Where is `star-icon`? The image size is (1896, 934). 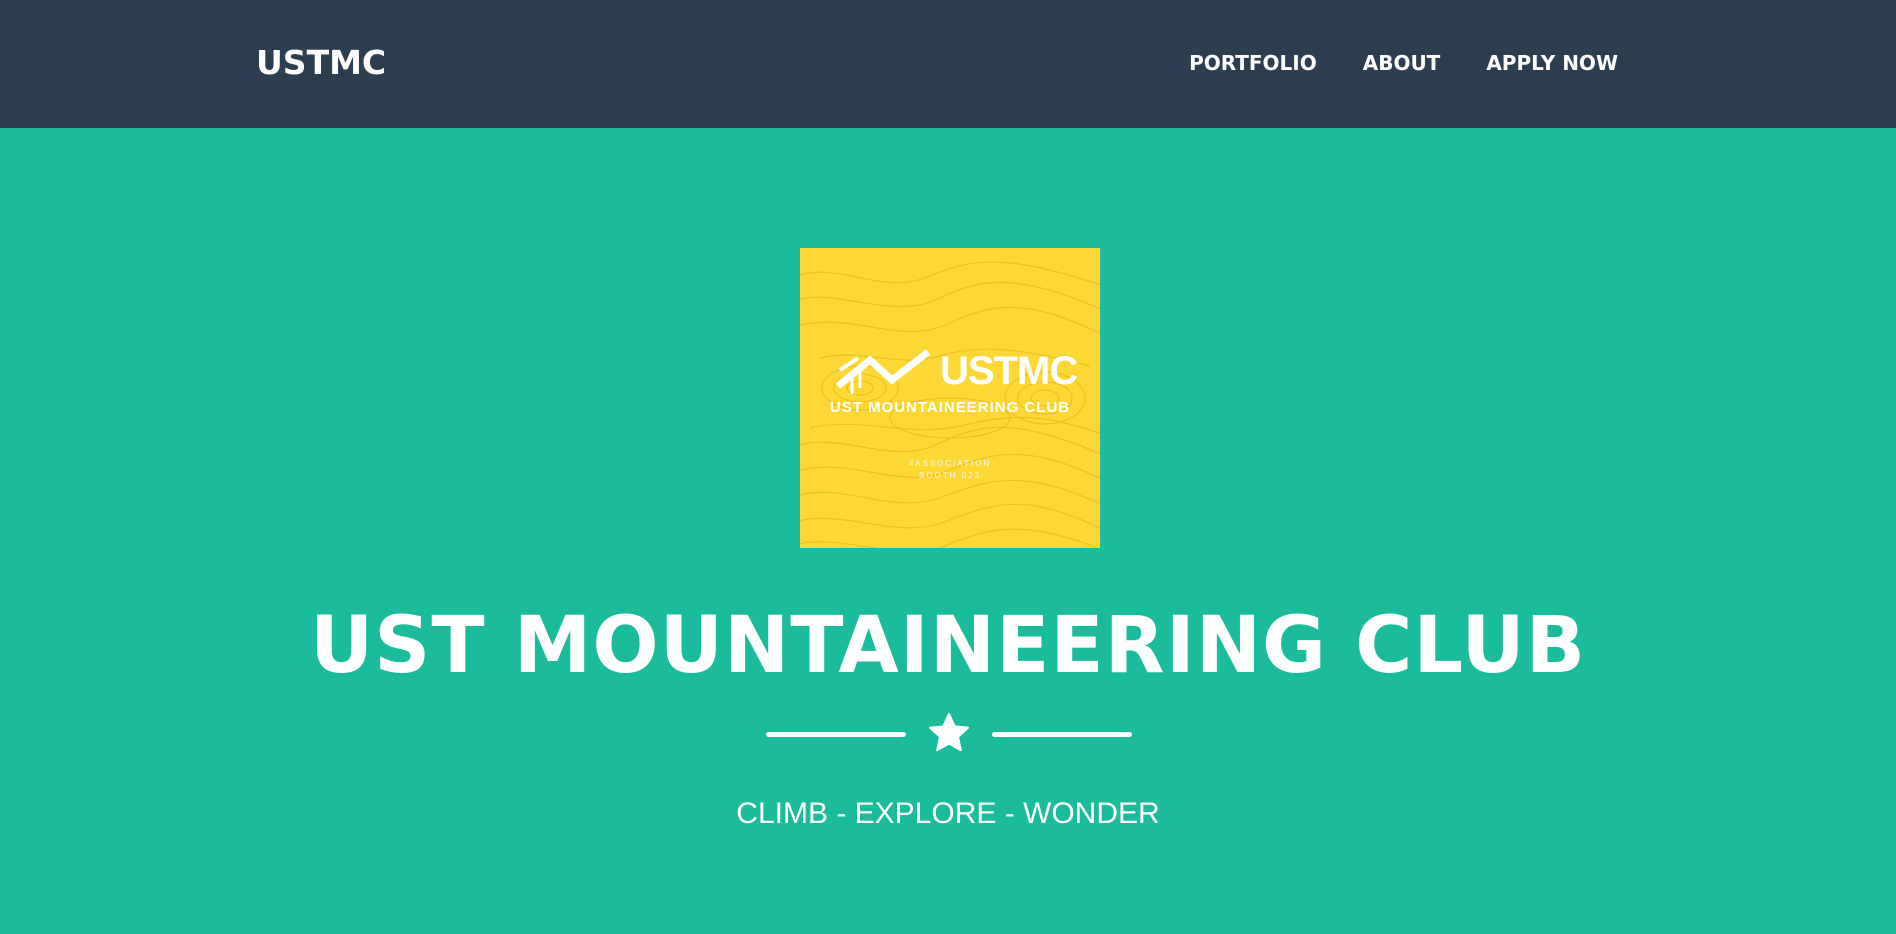 star-icon is located at coordinates (949, 732).